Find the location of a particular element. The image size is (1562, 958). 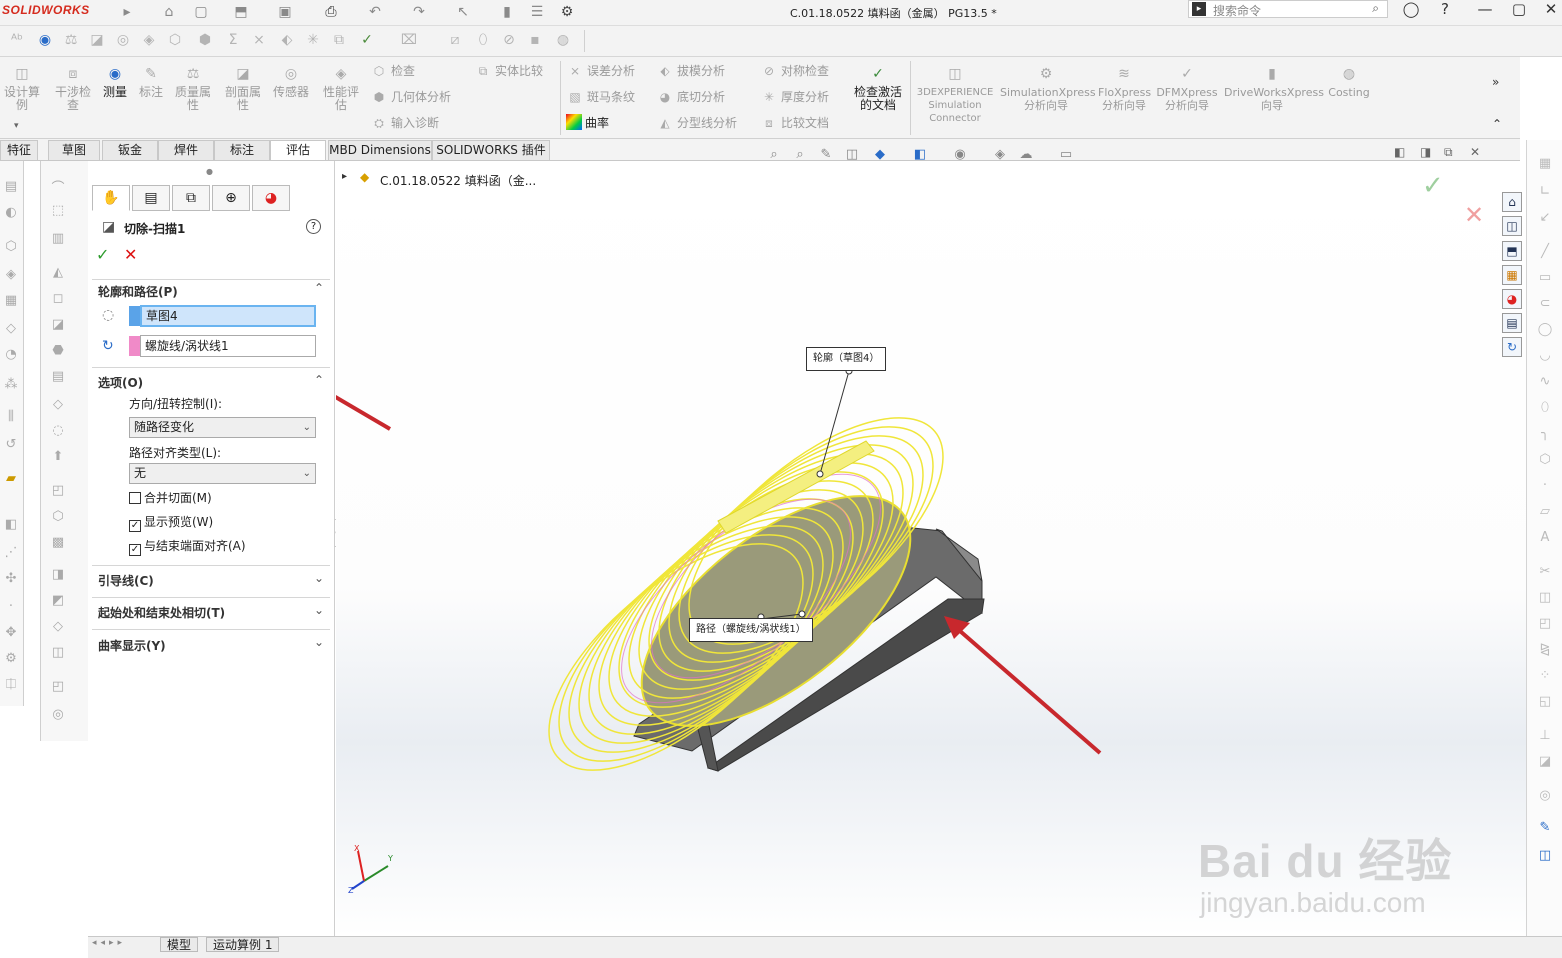

tab-evaluate: 评估 is located at coordinates (298, 150).